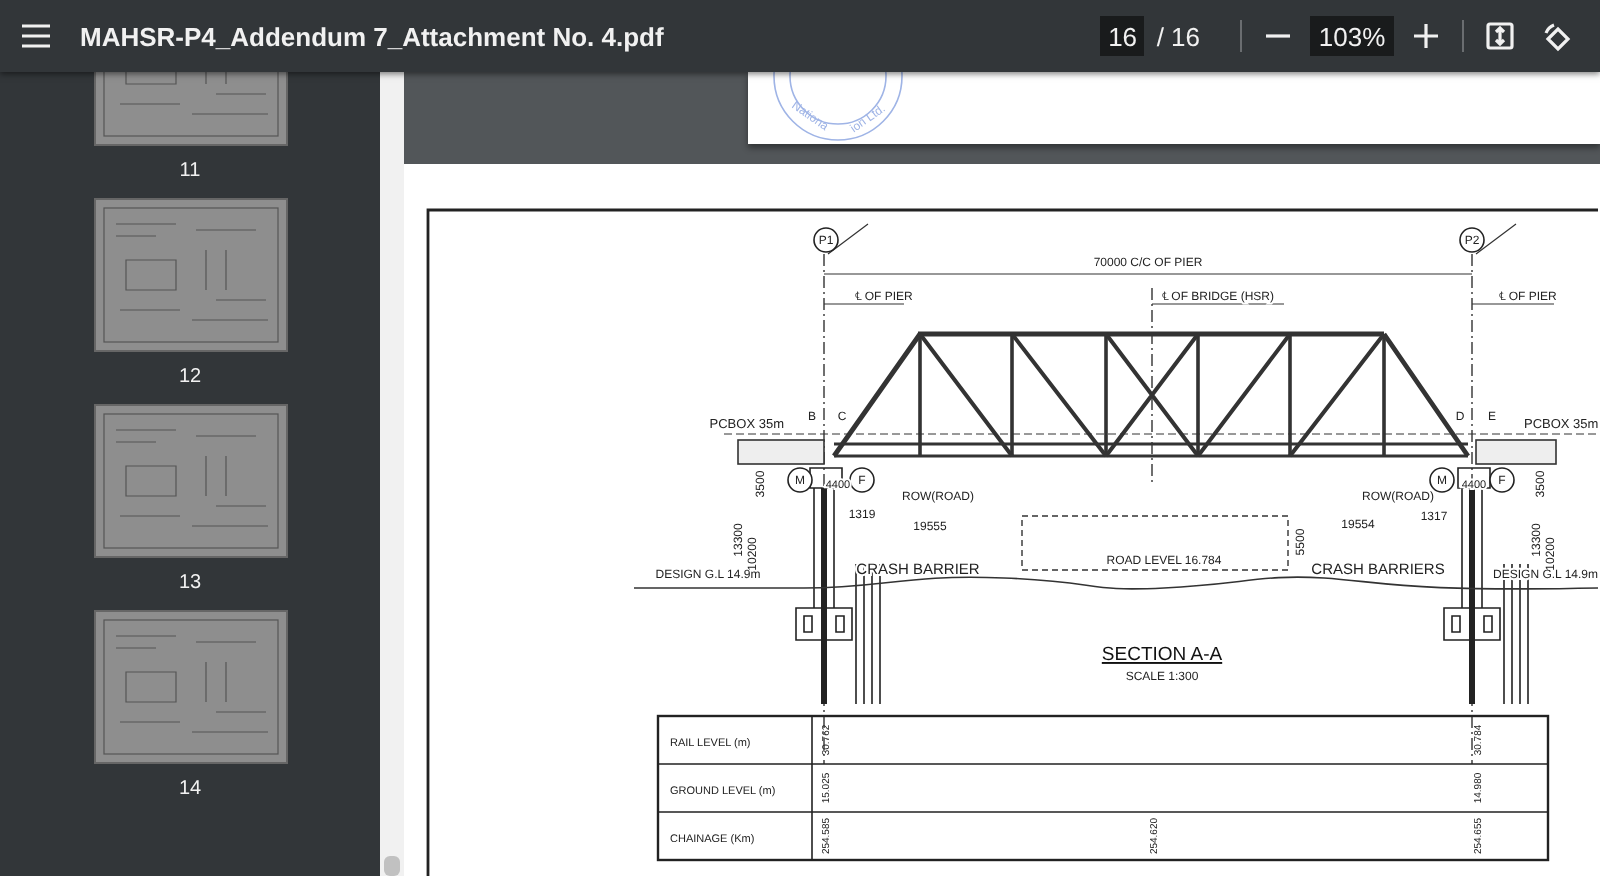 This screenshot has height=876, width=1600. I want to click on page-number: 14, so click(190, 789).